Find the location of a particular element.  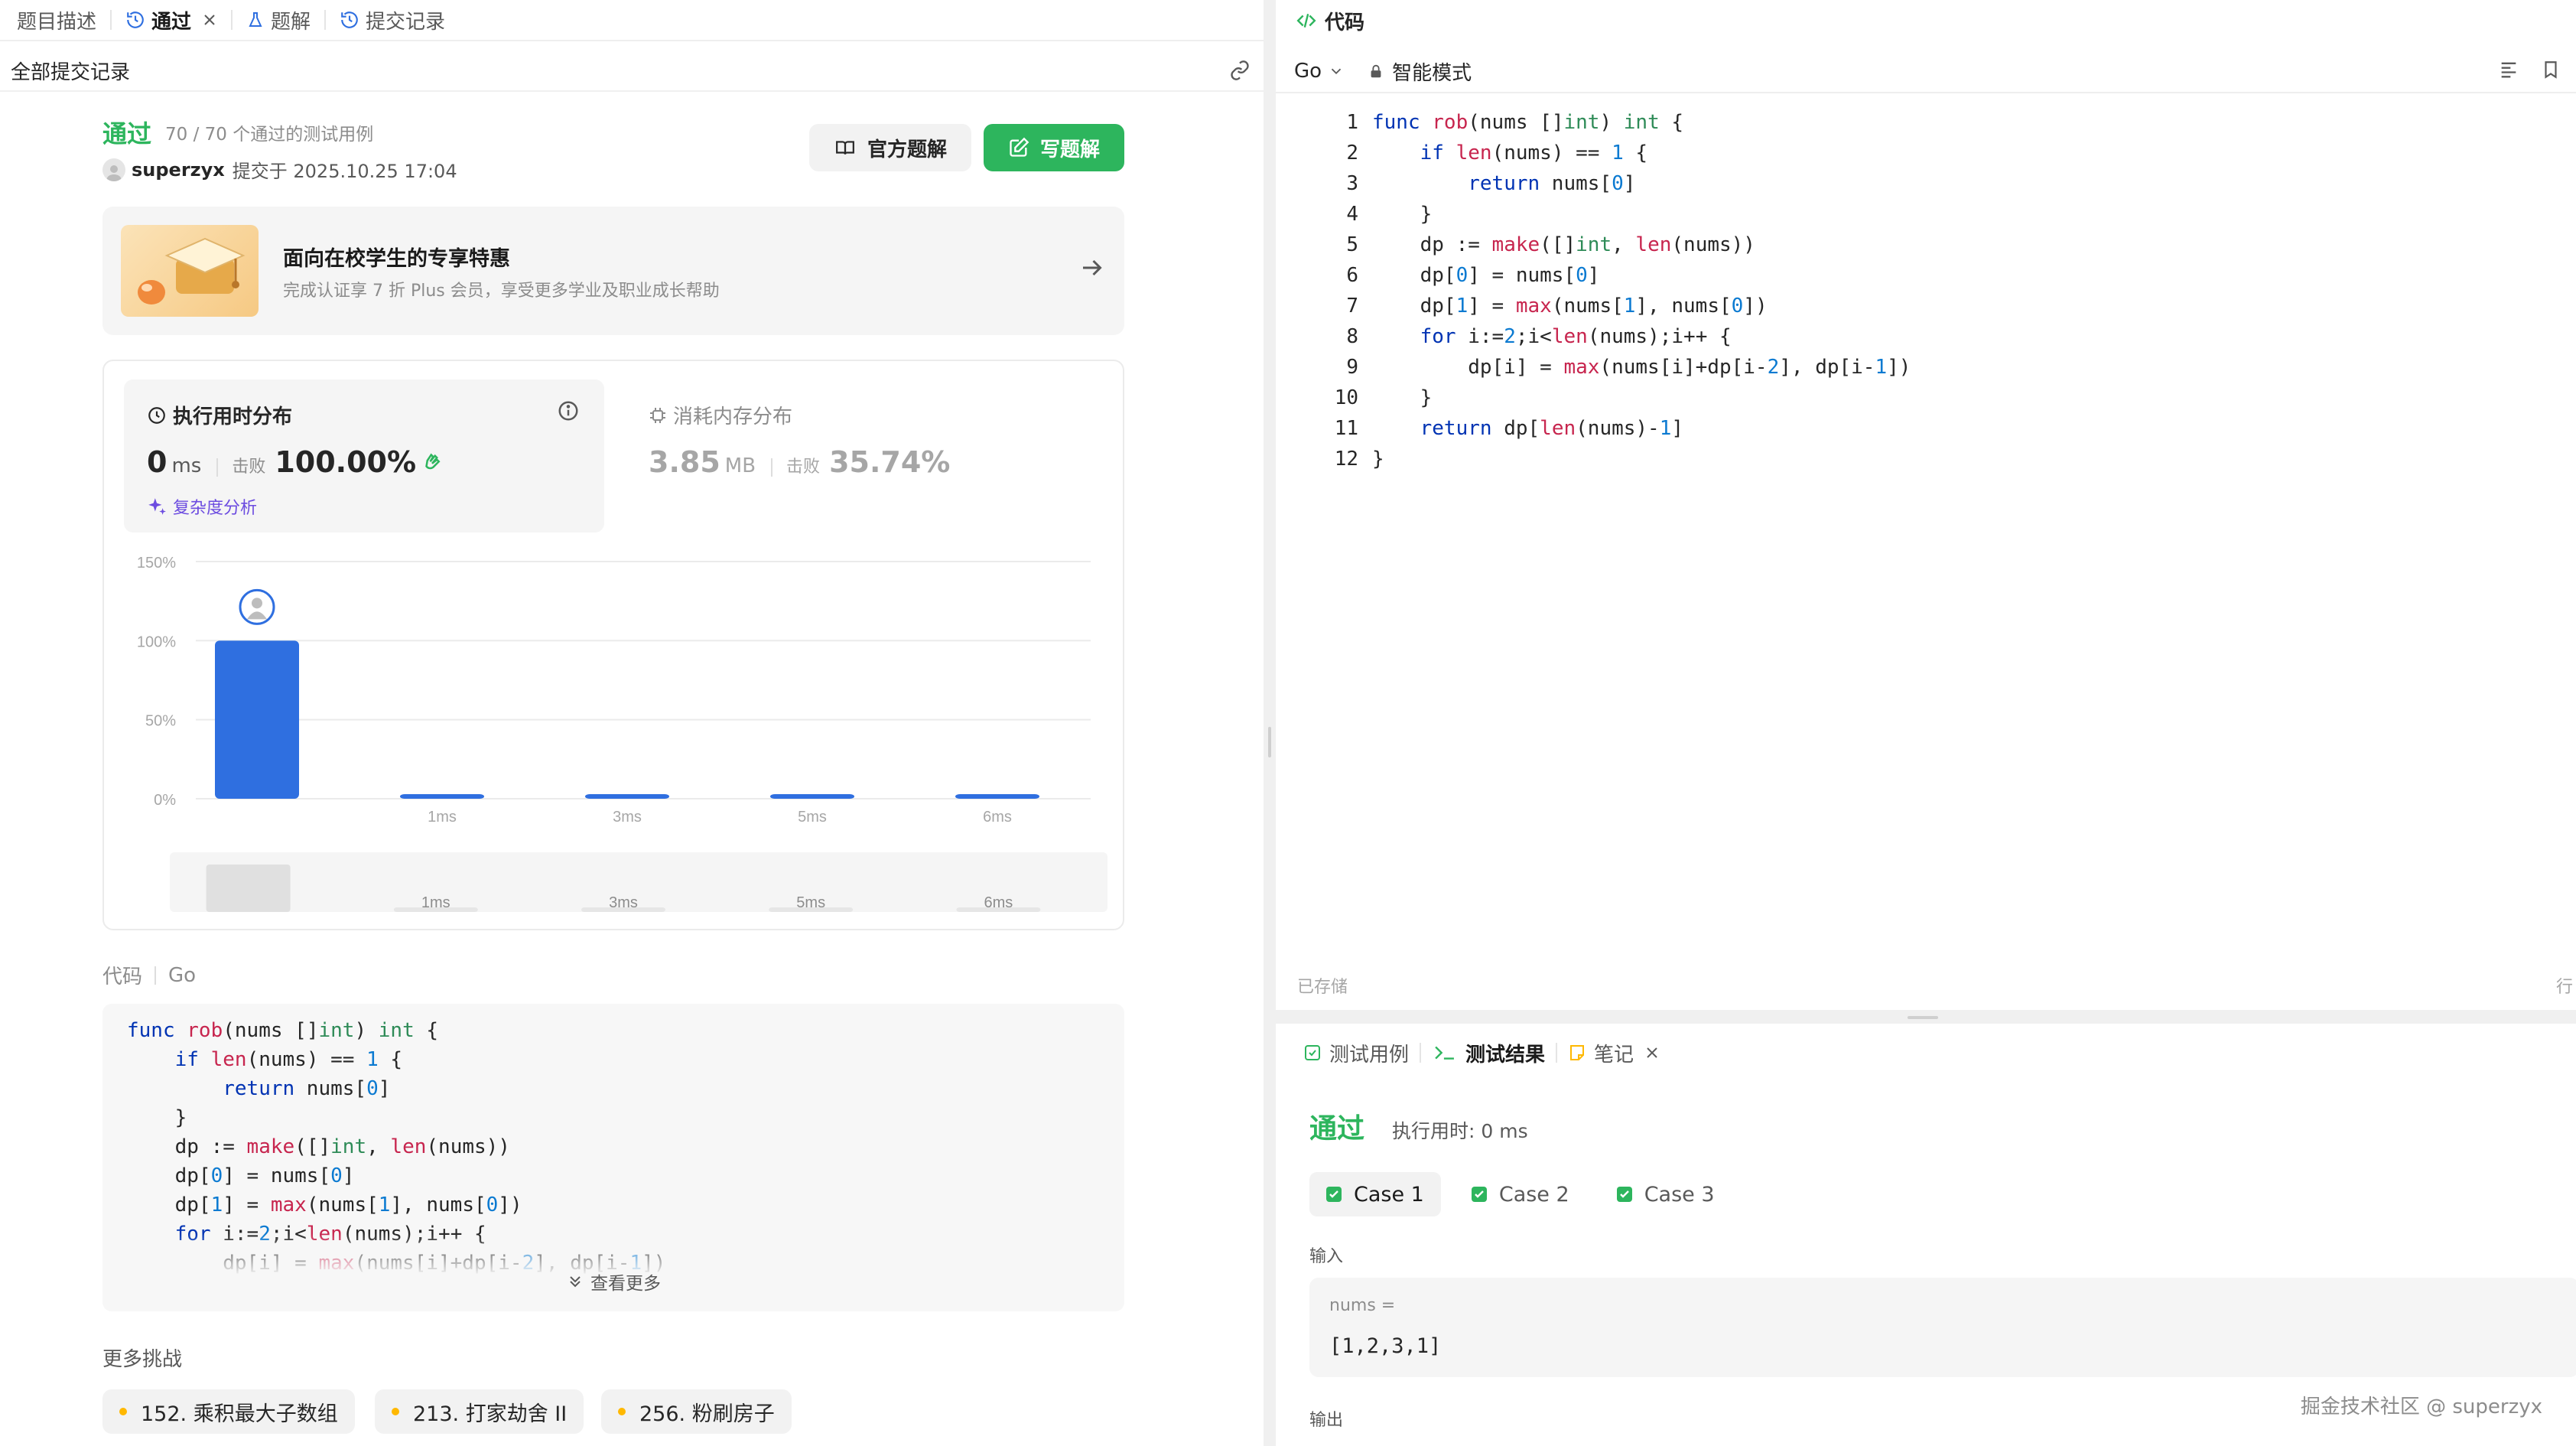

bookmark-icon is located at coordinates (2551, 69).